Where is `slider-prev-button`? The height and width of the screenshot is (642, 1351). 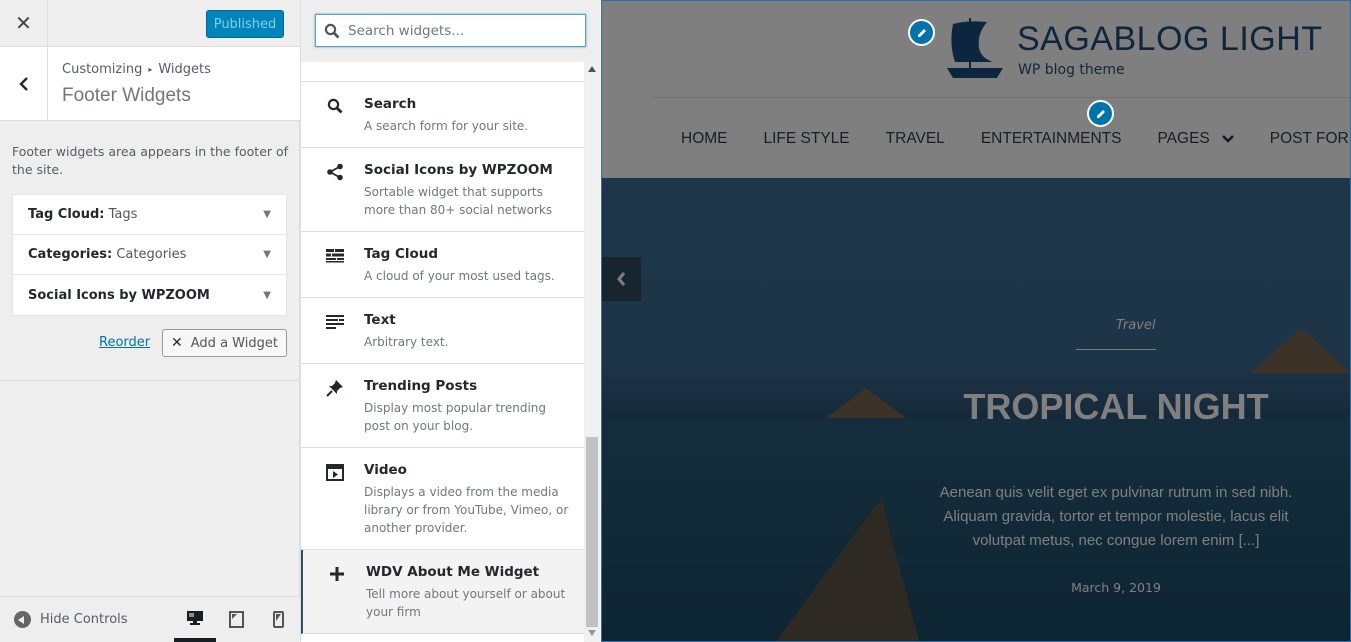
slider-prev-button is located at coordinates (621, 279).